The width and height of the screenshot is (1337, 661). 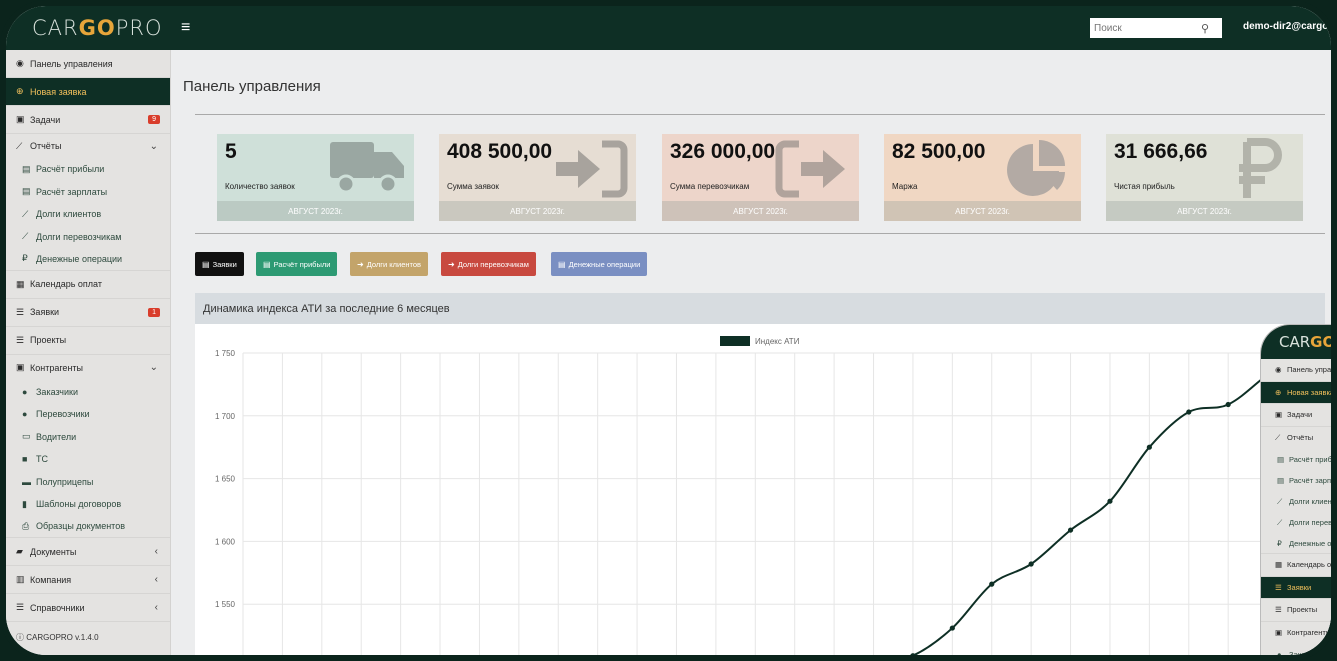 What do you see at coordinates (1309, 633) in the screenshot?
I see `overlay-item-label: Контрагенты` at bounding box center [1309, 633].